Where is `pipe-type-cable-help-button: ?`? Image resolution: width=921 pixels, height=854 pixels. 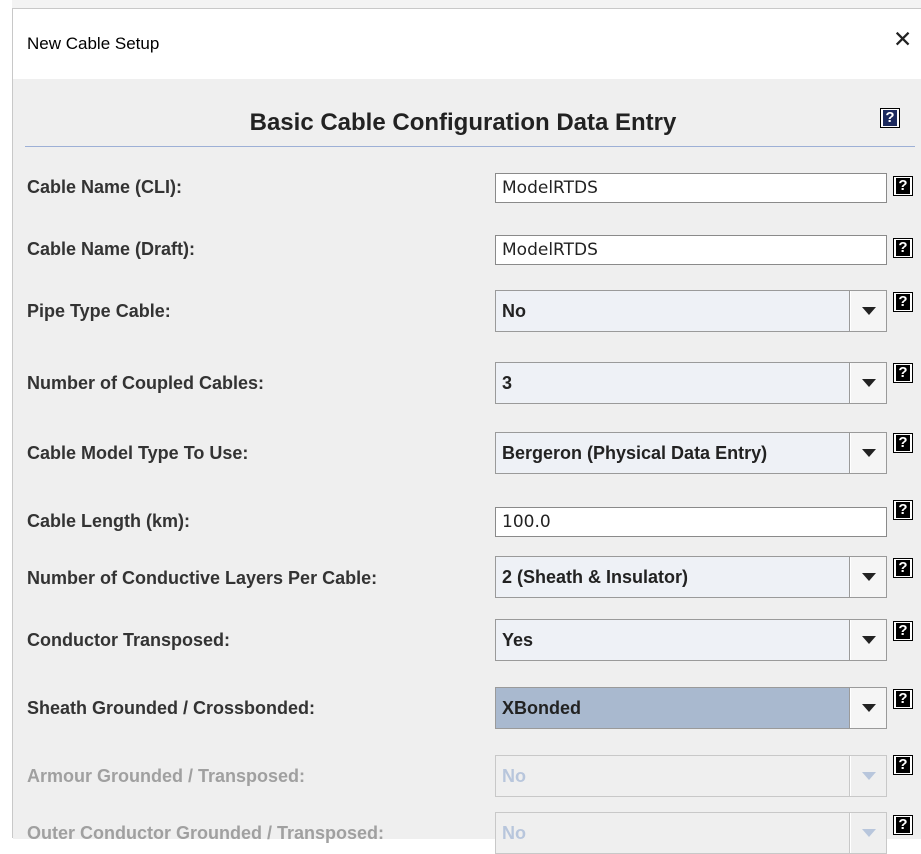
pipe-type-cable-help-button: ? is located at coordinates (903, 302).